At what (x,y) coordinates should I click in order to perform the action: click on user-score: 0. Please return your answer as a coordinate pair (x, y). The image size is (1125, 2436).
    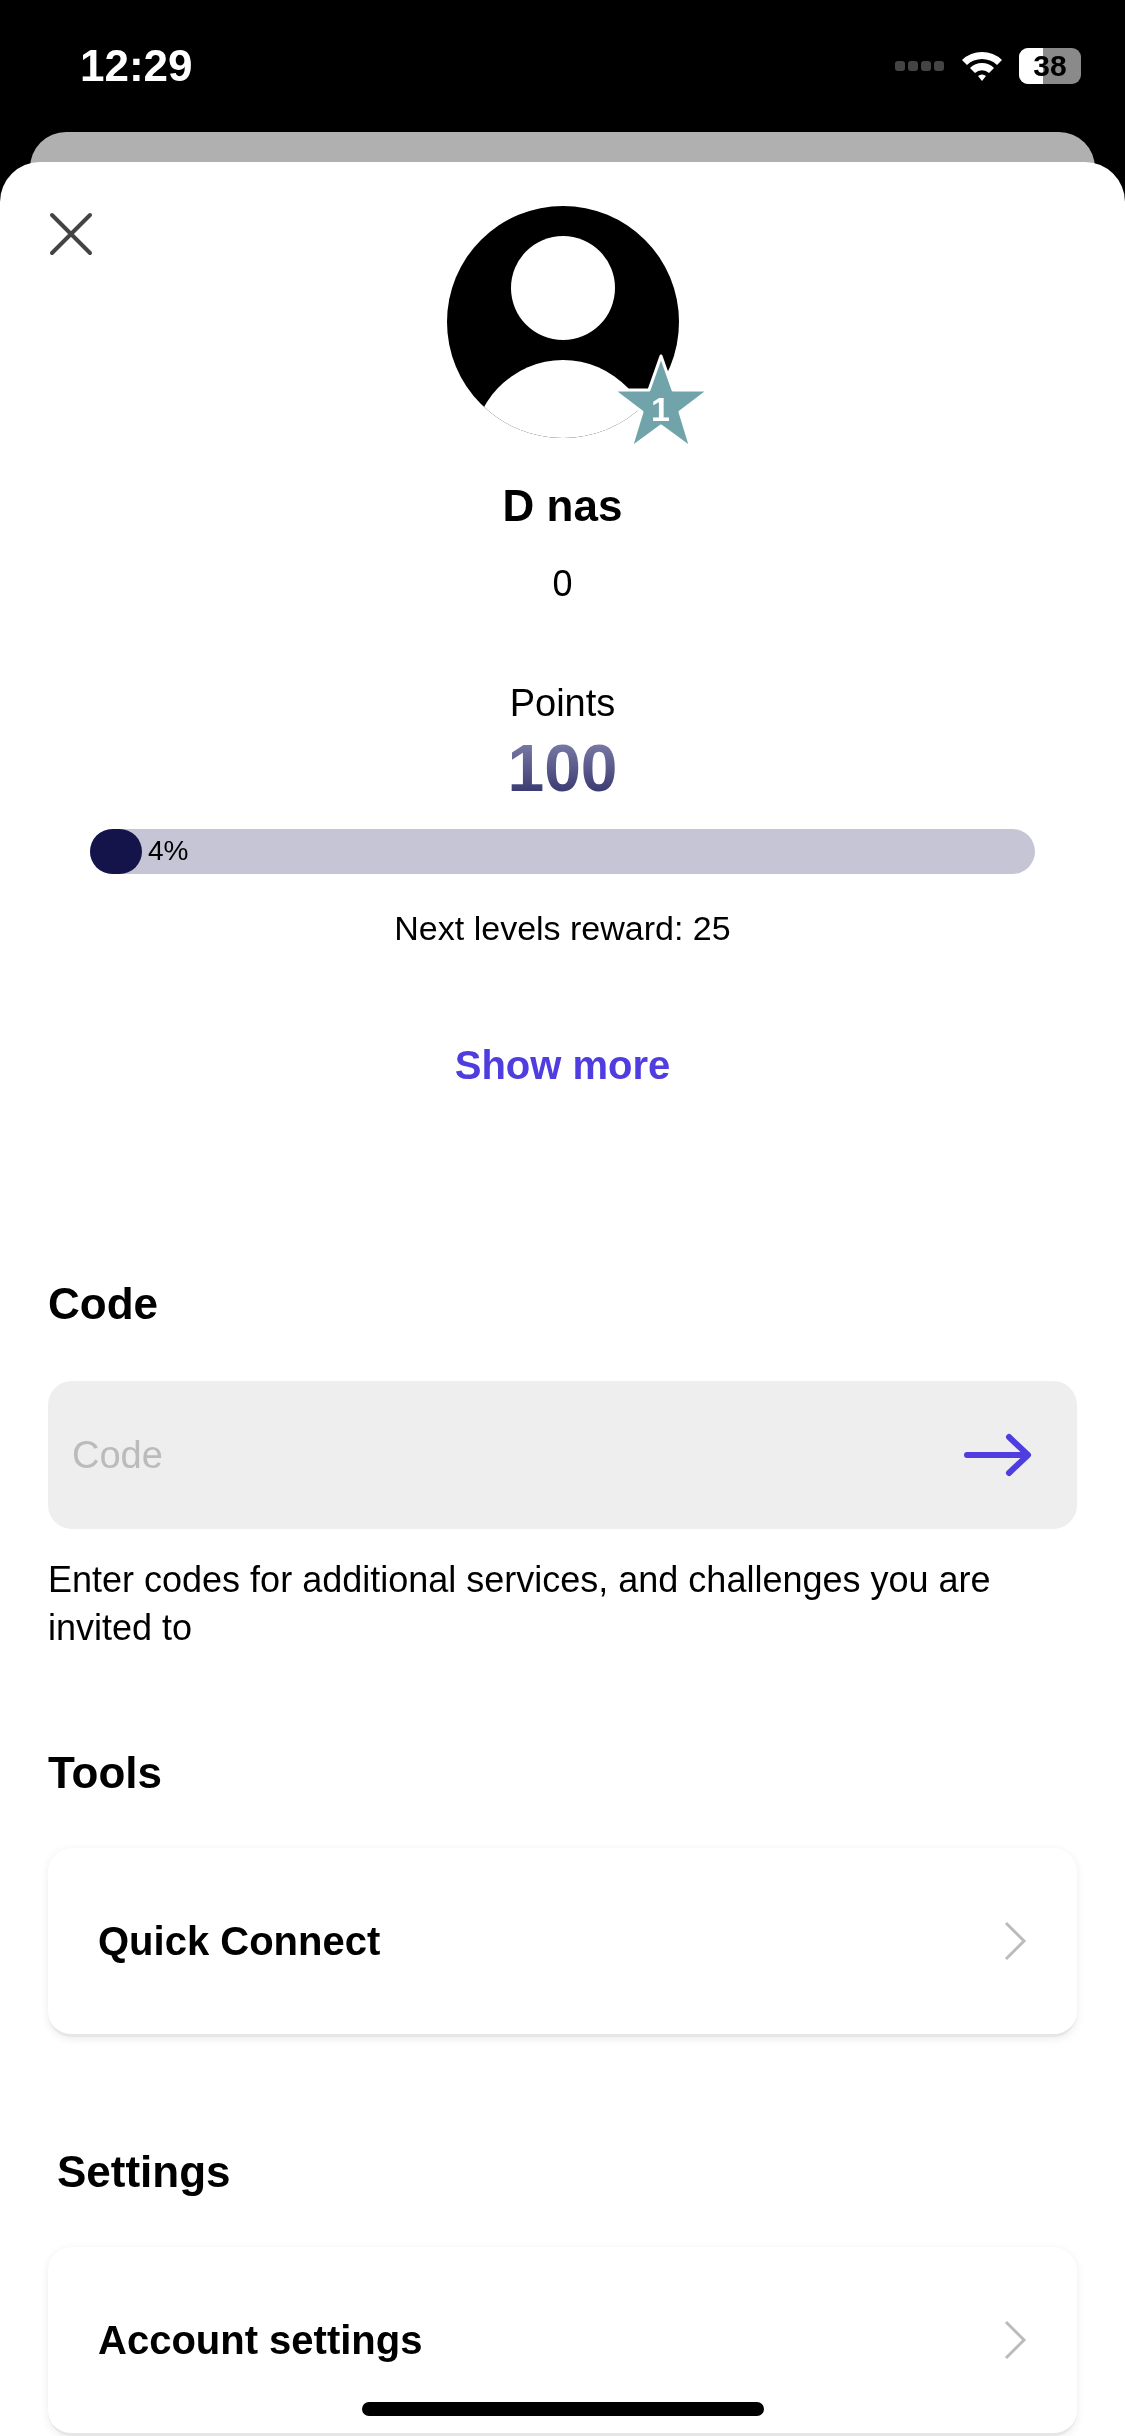
    Looking at the image, I should click on (562, 584).